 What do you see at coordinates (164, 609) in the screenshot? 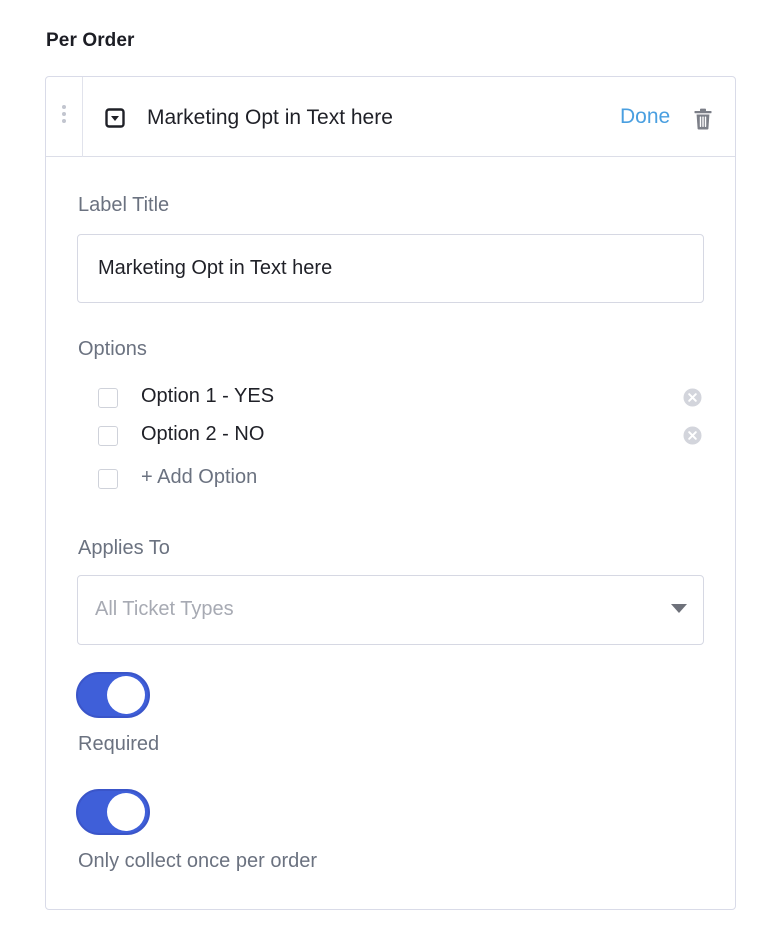
I see `applies-to-value: All Ticket Types` at bounding box center [164, 609].